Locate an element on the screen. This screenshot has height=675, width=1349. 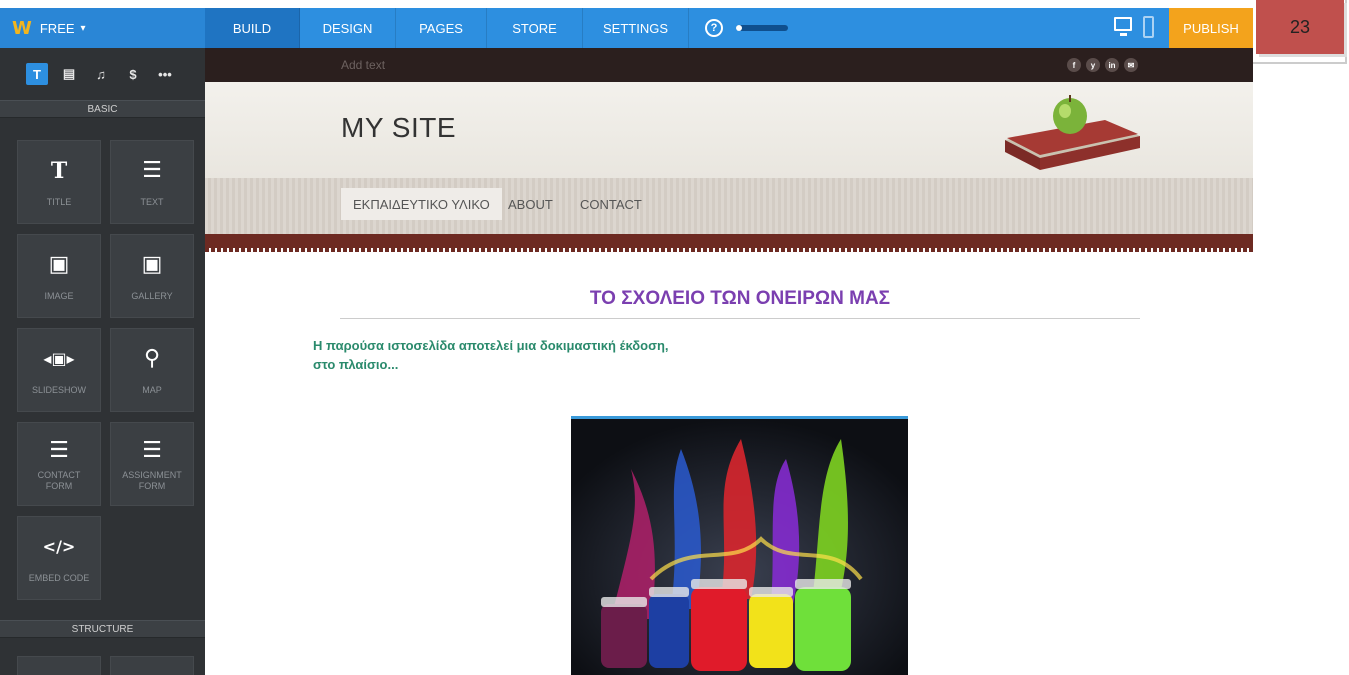
paint-jars-image is located at coordinates (739, 547).